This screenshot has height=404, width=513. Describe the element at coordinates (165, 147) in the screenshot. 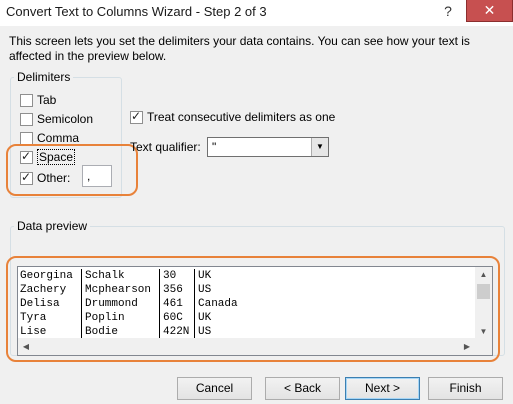

I see `text-qualifier-label: Text qualifier:` at that location.